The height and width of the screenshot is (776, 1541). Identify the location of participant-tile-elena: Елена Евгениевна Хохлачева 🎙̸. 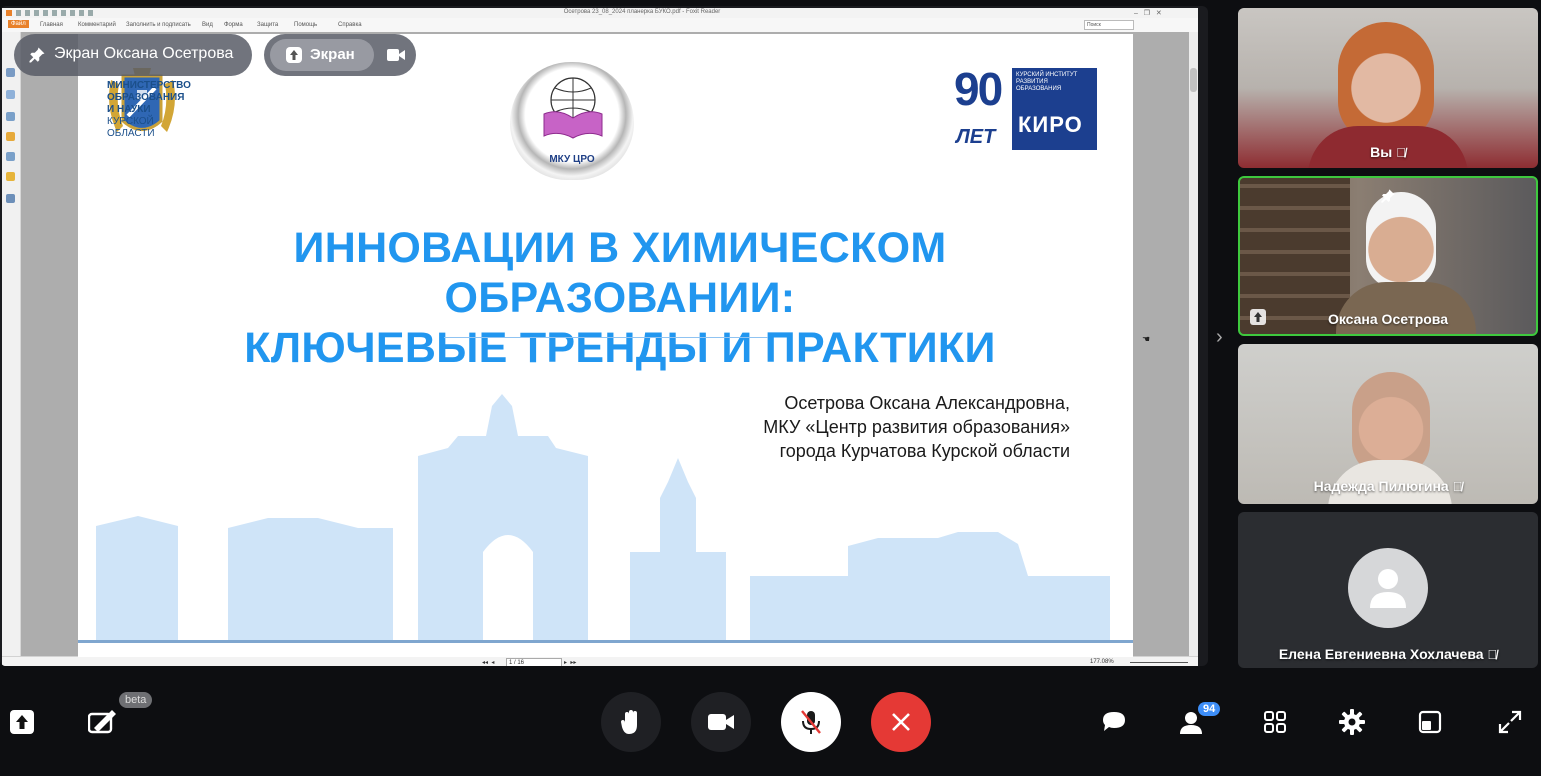
(1388, 590).